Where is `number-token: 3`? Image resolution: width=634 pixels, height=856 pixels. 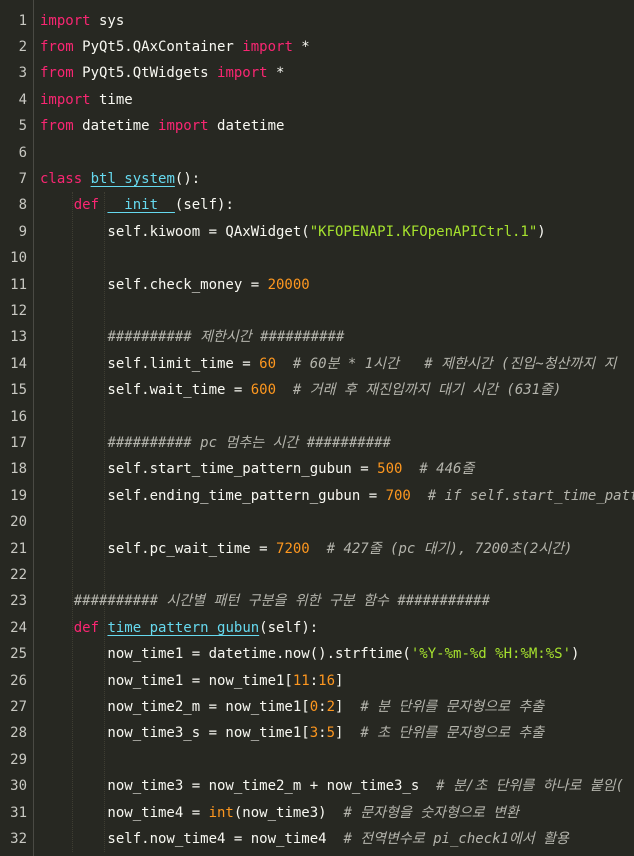 number-token: 3 is located at coordinates (314, 733).